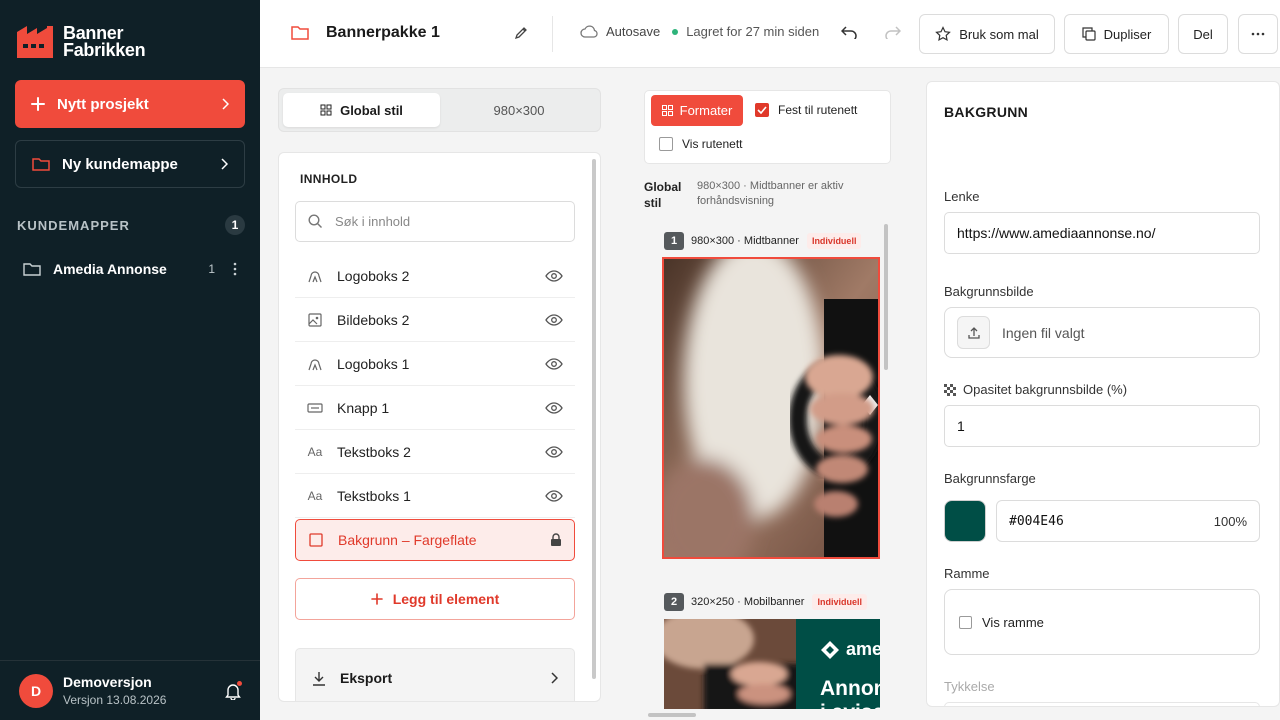 This screenshot has width=1280, height=720. I want to click on notifications-button, so click(233, 690).